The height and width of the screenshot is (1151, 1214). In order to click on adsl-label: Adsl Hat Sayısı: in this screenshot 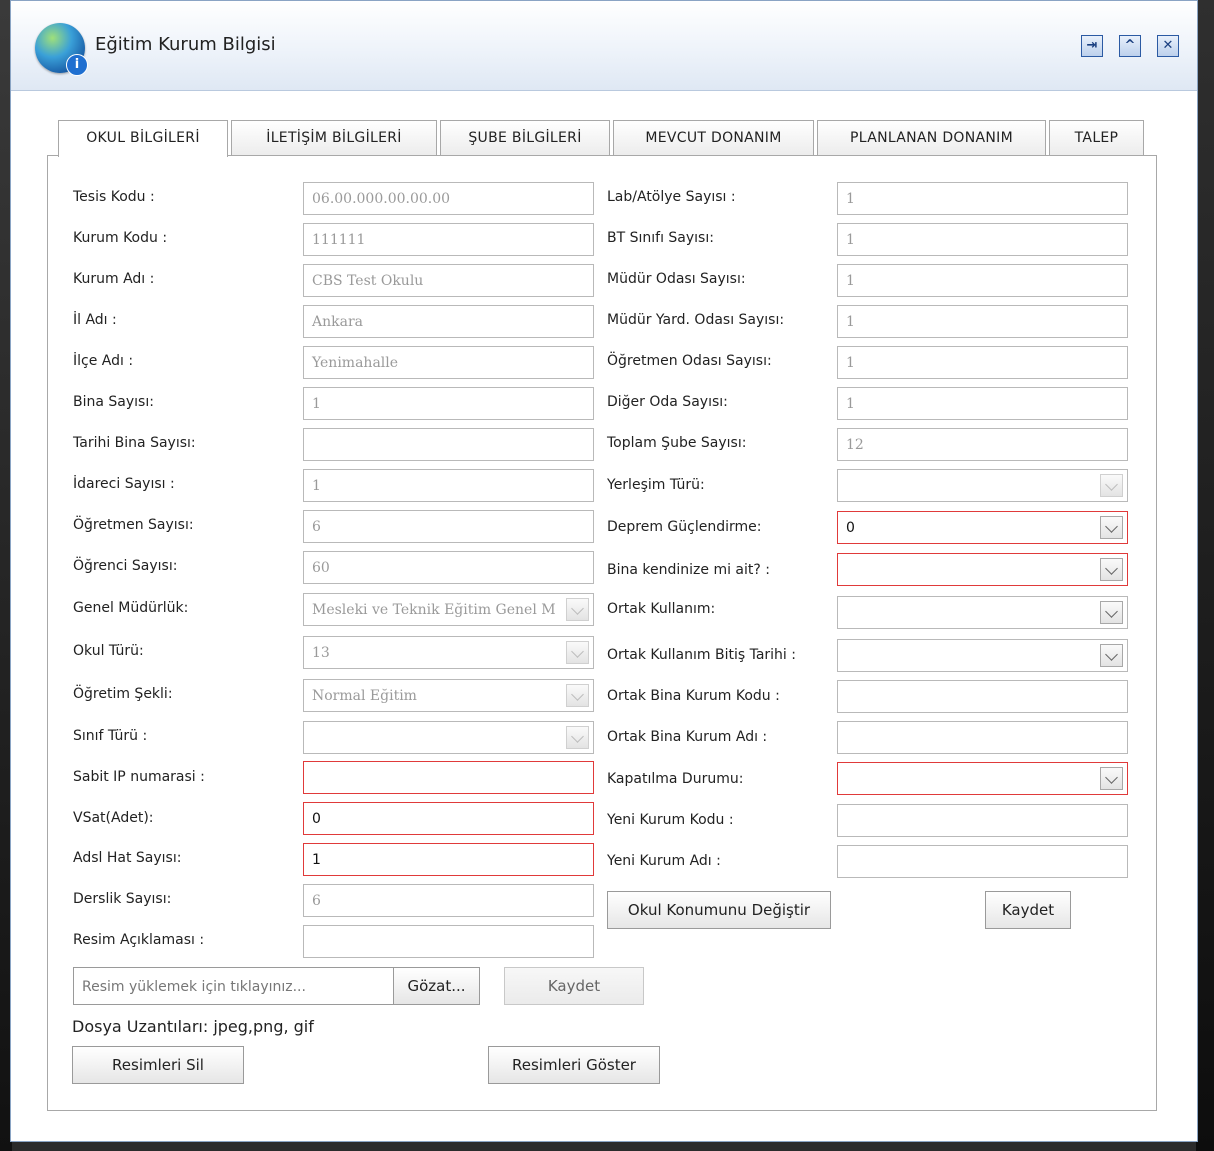, I will do `click(127, 858)`.